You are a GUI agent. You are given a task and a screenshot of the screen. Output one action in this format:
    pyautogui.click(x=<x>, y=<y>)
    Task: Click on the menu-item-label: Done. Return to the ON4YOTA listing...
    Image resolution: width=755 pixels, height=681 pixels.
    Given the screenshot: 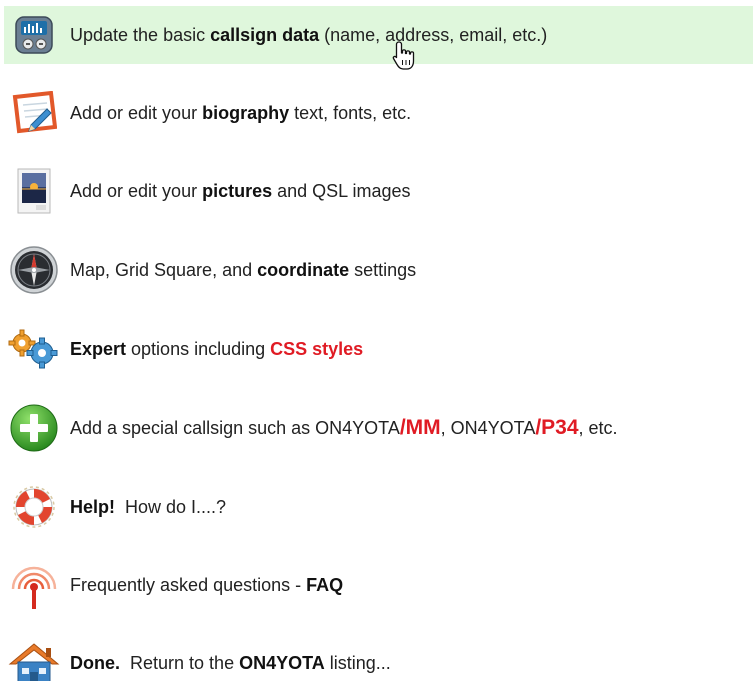 What is the action you would take?
    pyautogui.click(x=230, y=663)
    